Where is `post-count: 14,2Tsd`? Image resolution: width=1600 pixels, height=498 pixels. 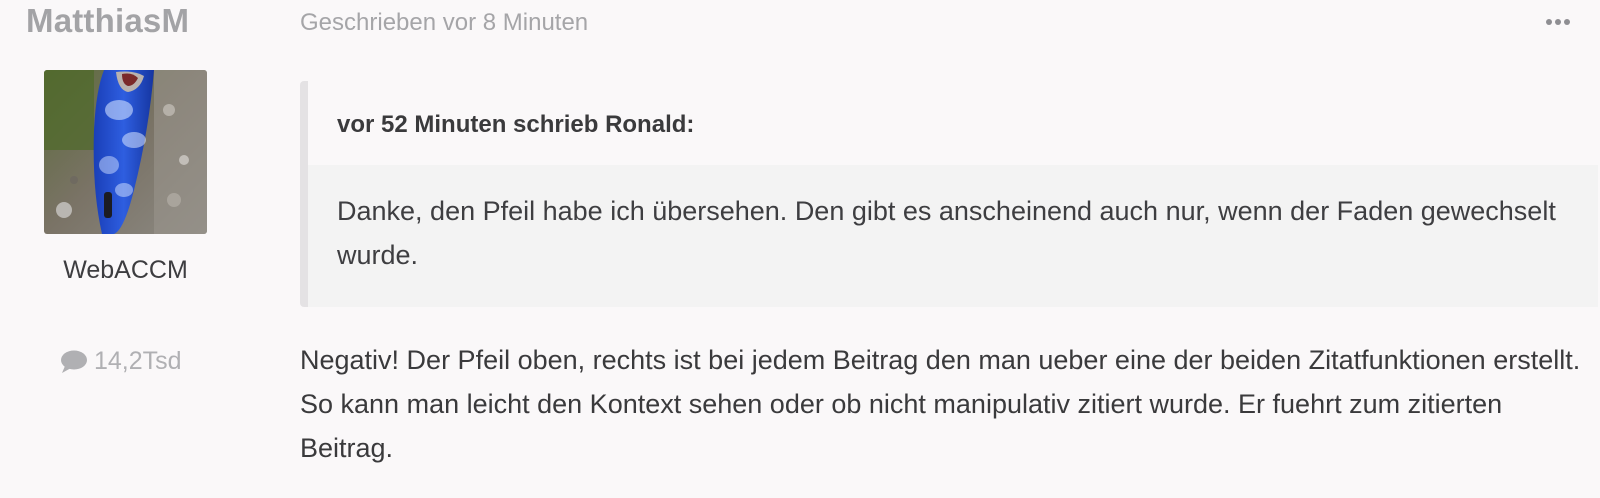 post-count: 14,2Tsd is located at coordinates (121, 361).